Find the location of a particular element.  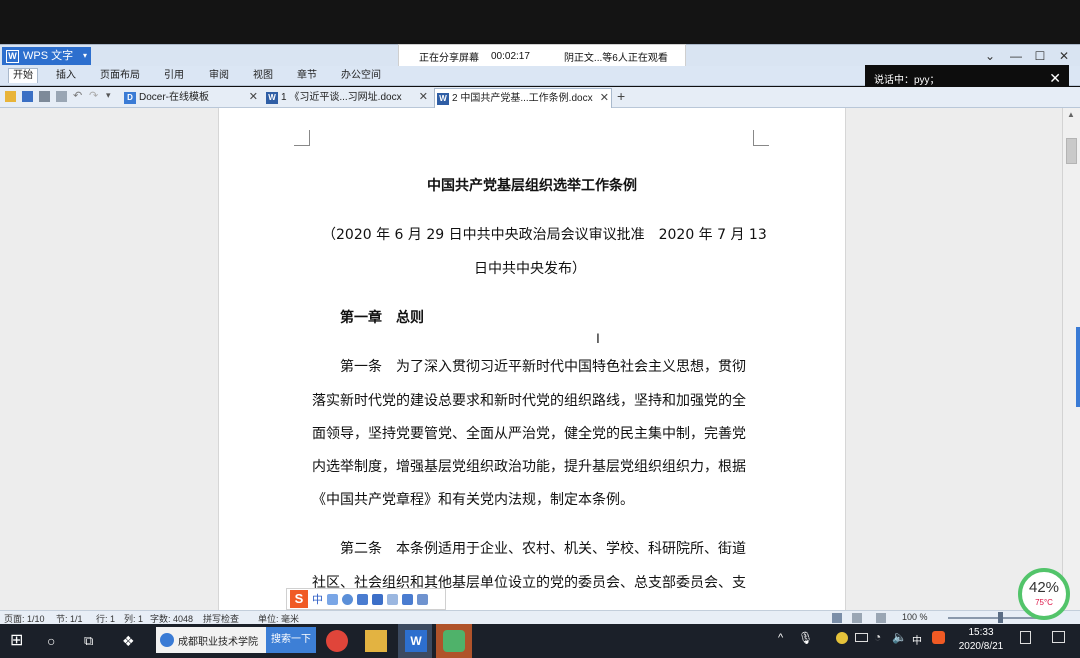

web-view-icon is located at coordinates (857, 618).